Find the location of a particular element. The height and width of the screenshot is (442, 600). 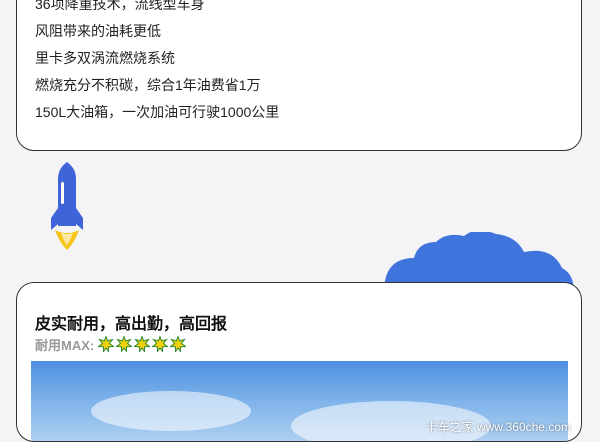

feature-item: 36项降重技术，流线型车身 is located at coordinates (120, 6).